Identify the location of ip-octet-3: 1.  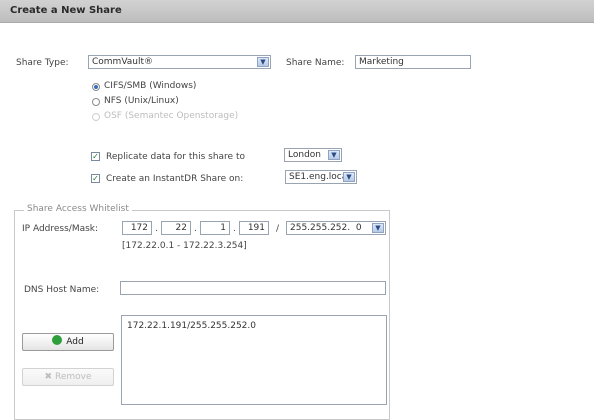
(215, 228).